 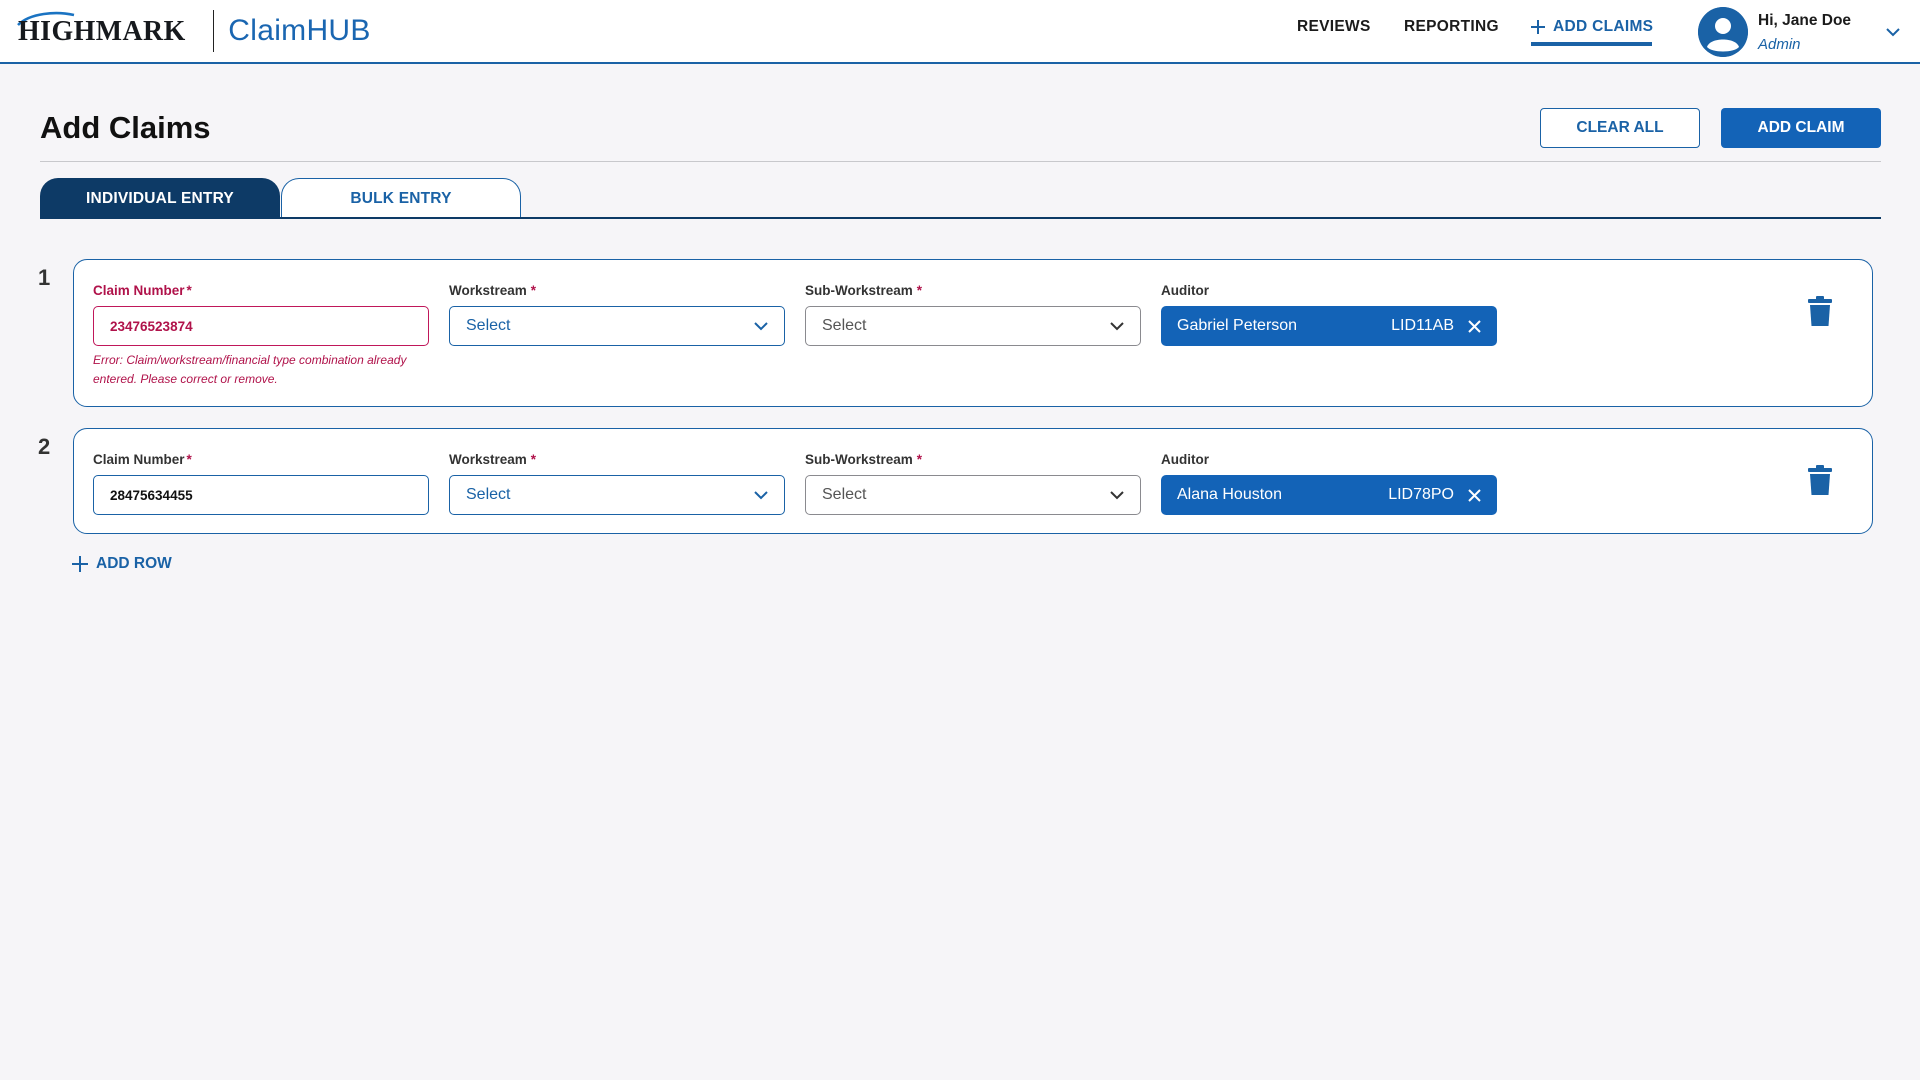 What do you see at coordinates (261, 495) in the screenshot?
I see `claim-number-input: 28475634455` at bounding box center [261, 495].